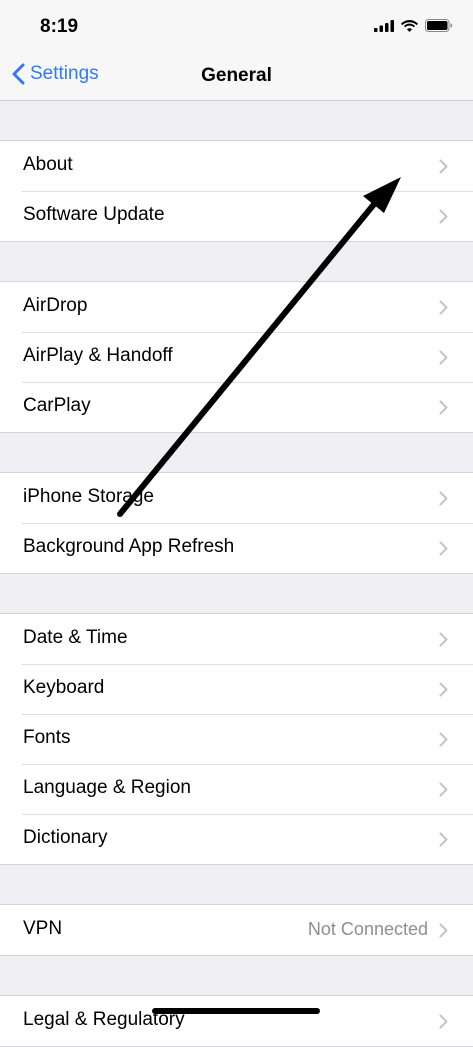 This screenshot has width=473, height=1047. What do you see at coordinates (236, 216) in the screenshot?
I see `row-software-update: Software Update` at bounding box center [236, 216].